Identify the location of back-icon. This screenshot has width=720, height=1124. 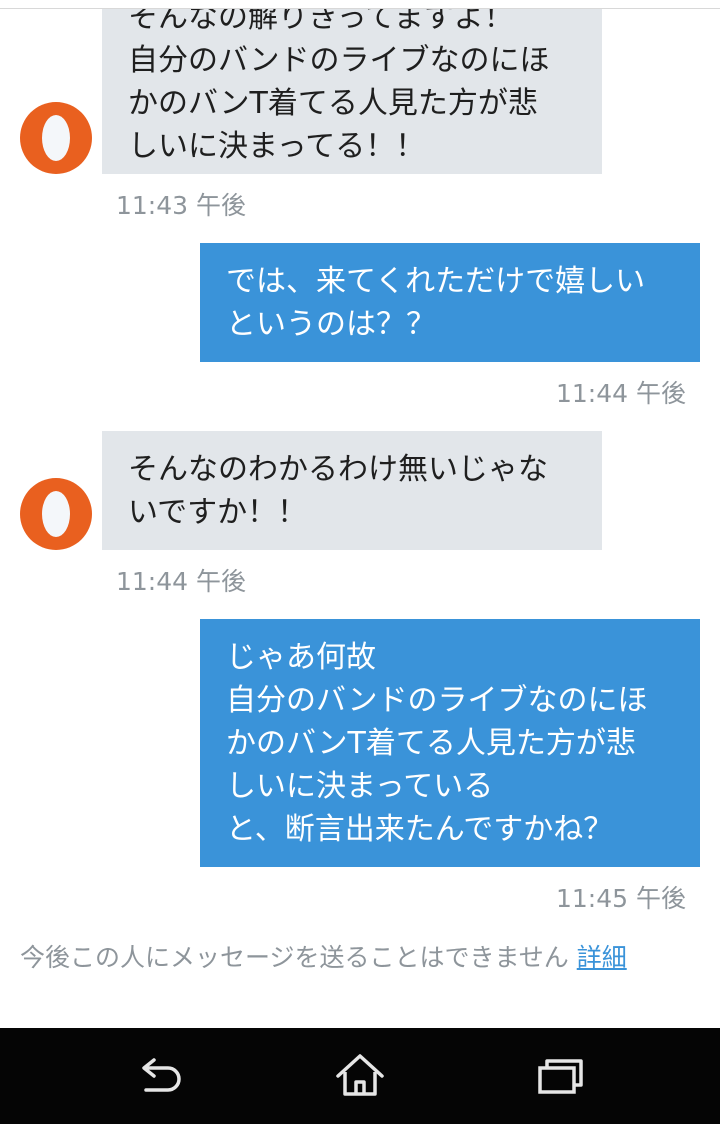
(161, 1075).